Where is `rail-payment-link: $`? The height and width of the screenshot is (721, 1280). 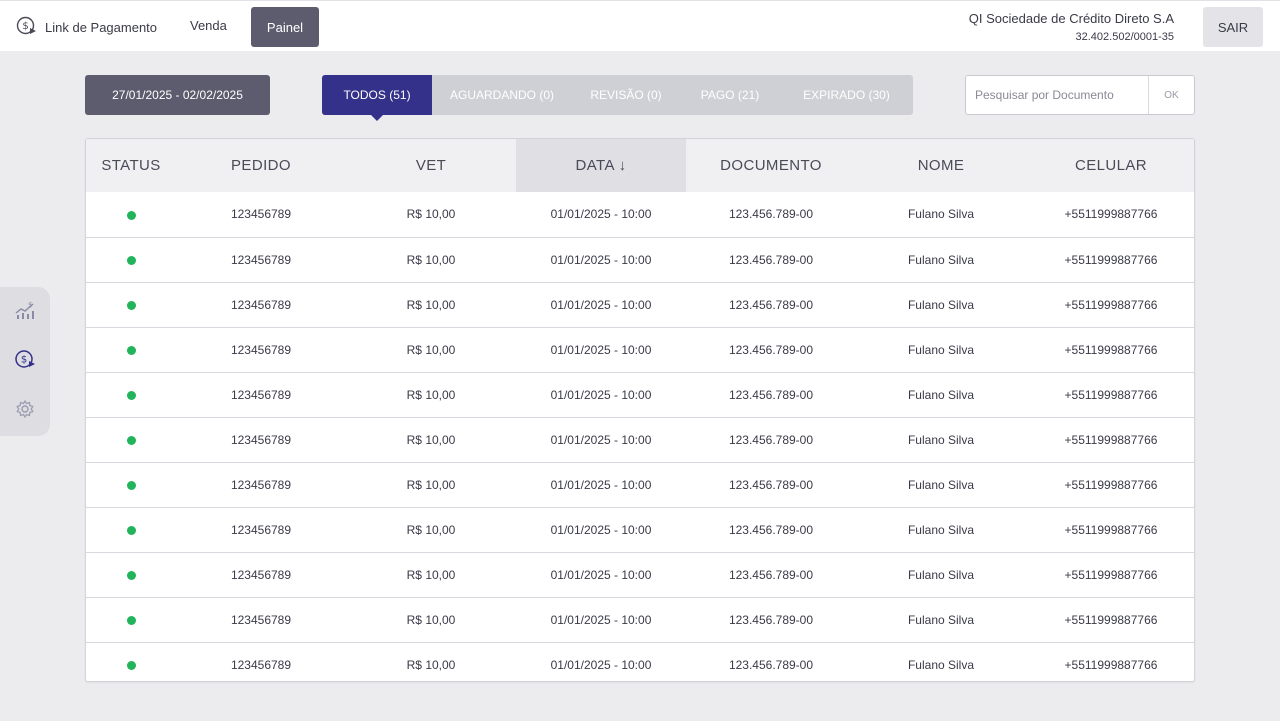
rail-payment-link: $ is located at coordinates (25, 361).